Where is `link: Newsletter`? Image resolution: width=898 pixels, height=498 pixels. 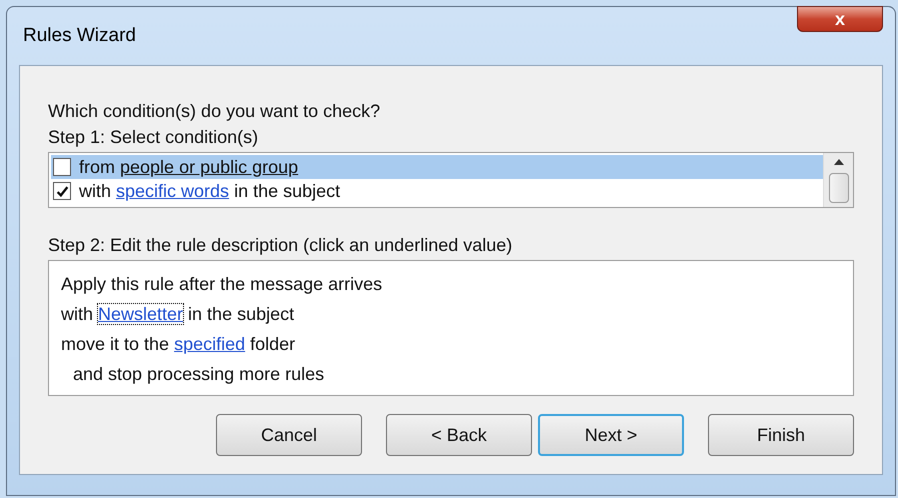 link: Newsletter is located at coordinates (141, 314).